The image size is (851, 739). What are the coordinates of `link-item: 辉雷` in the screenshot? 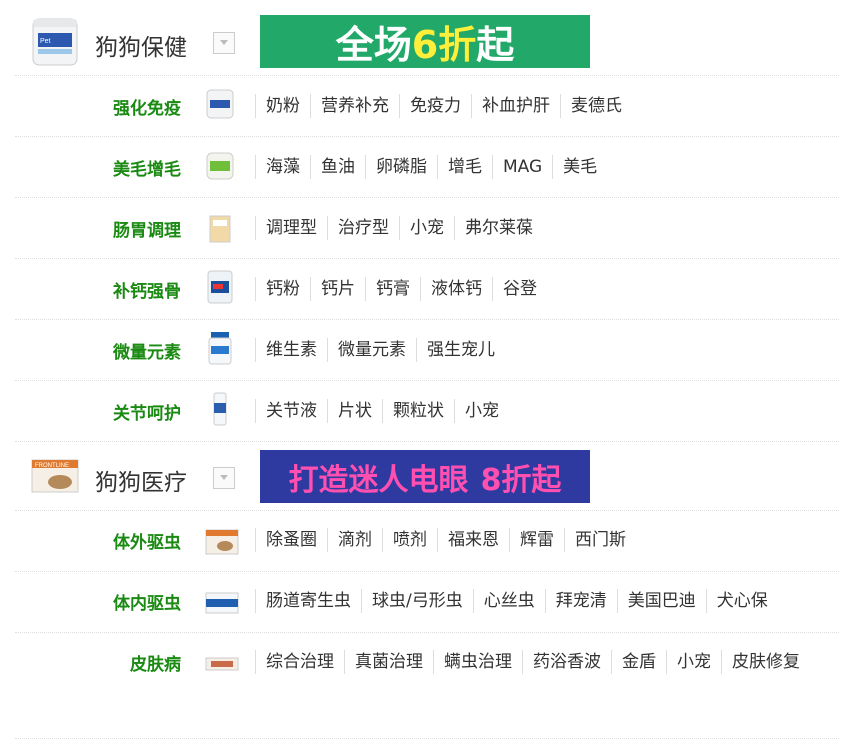 It's located at (536, 540).